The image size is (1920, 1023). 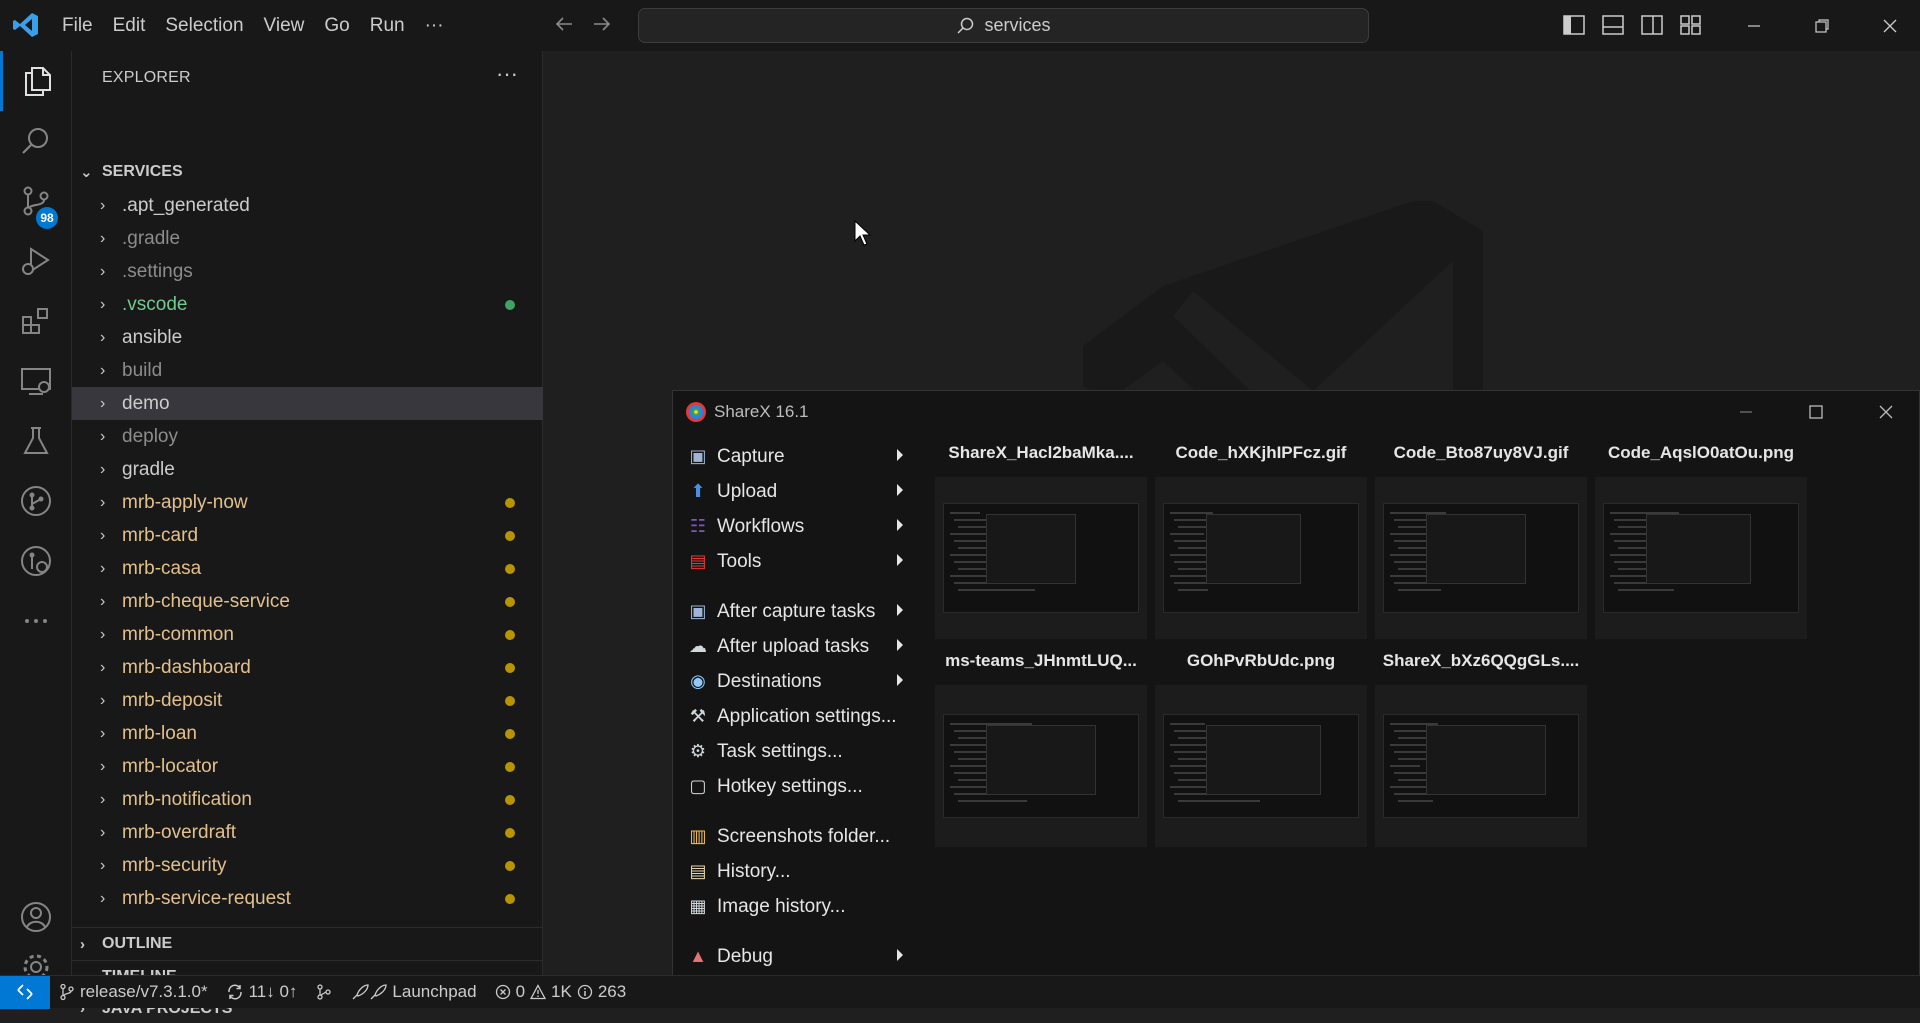 What do you see at coordinates (307, 171) in the screenshot?
I see `services-folder-header: ⌄ SERVICES` at bounding box center [307, 171].